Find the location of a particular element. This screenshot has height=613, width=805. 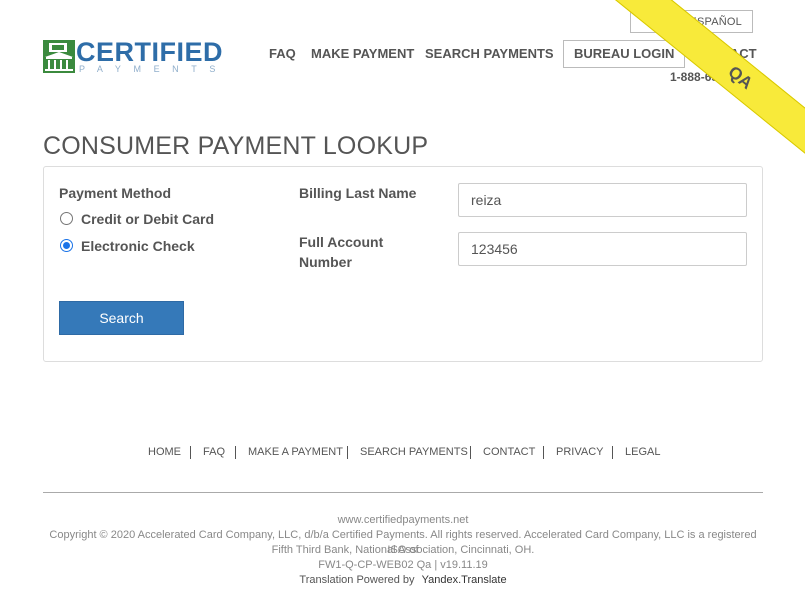

footer-link-home: HOME is located at coordinates (164, 452).